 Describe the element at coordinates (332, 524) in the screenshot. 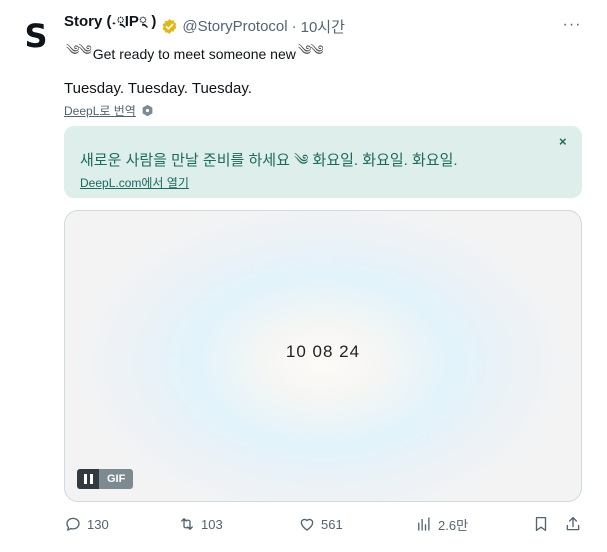

I see `like-count: 561` at that location.